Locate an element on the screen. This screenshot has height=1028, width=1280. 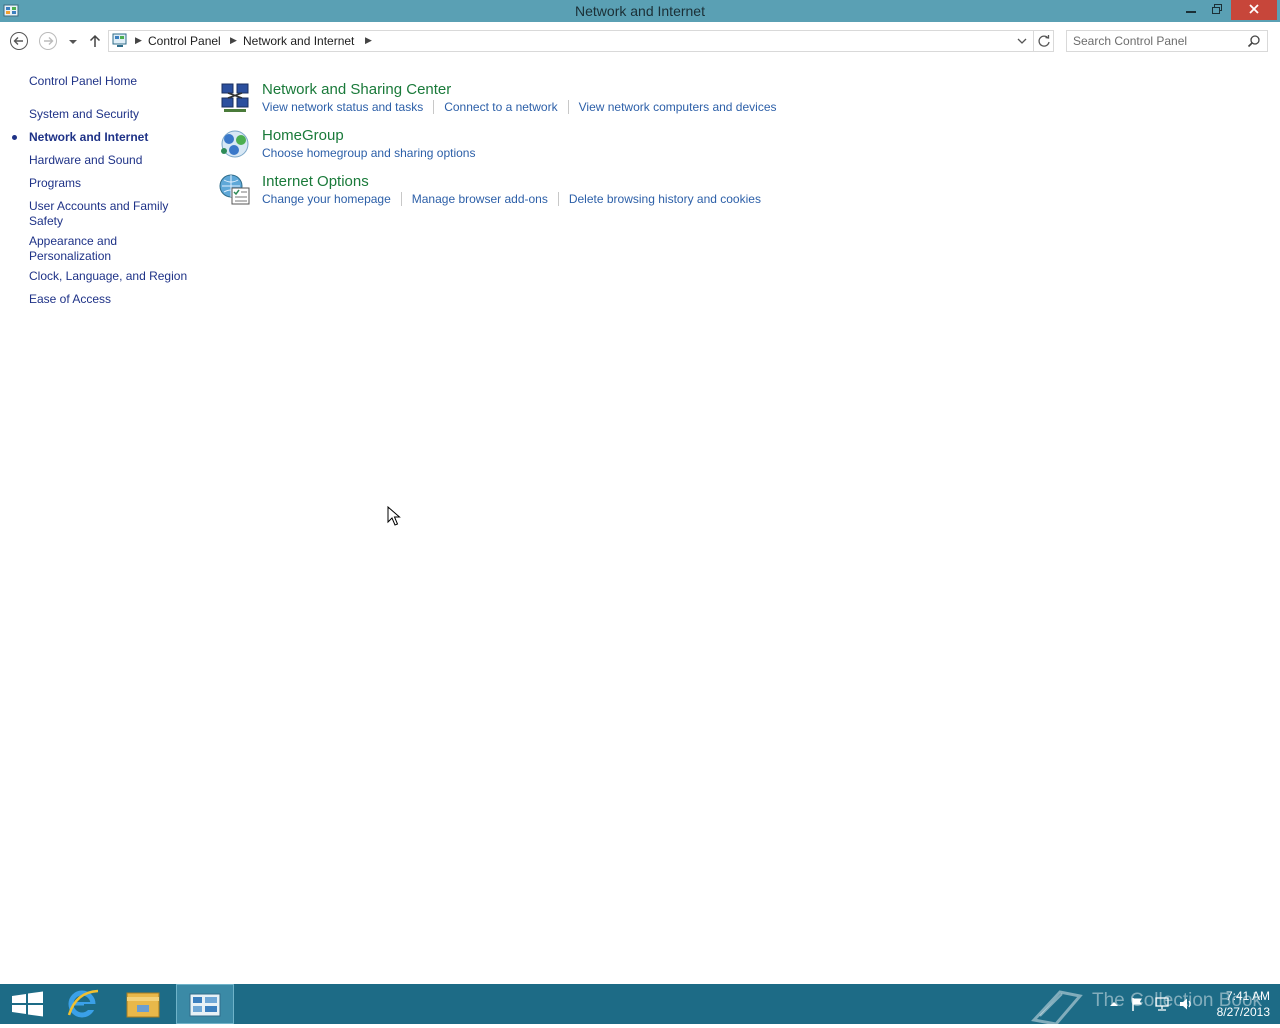
close-button is located at coordinates (1254, 10).